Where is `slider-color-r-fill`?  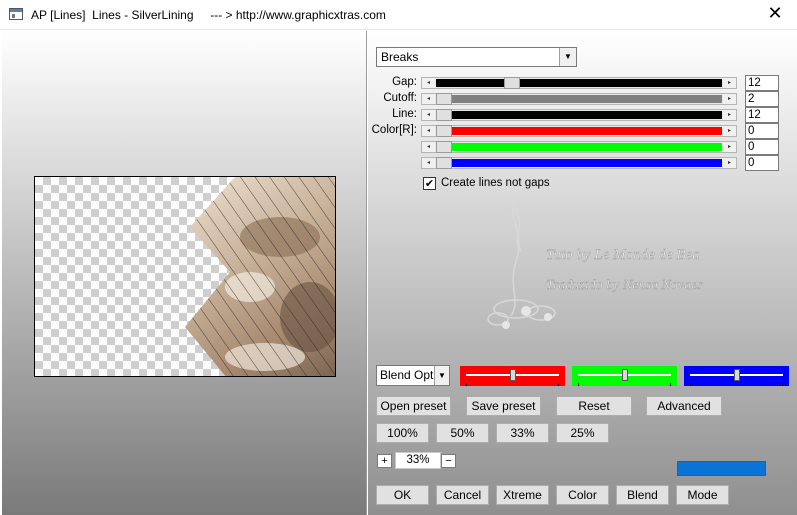 slider-color-r-fill is located at coordinates (579, 131).